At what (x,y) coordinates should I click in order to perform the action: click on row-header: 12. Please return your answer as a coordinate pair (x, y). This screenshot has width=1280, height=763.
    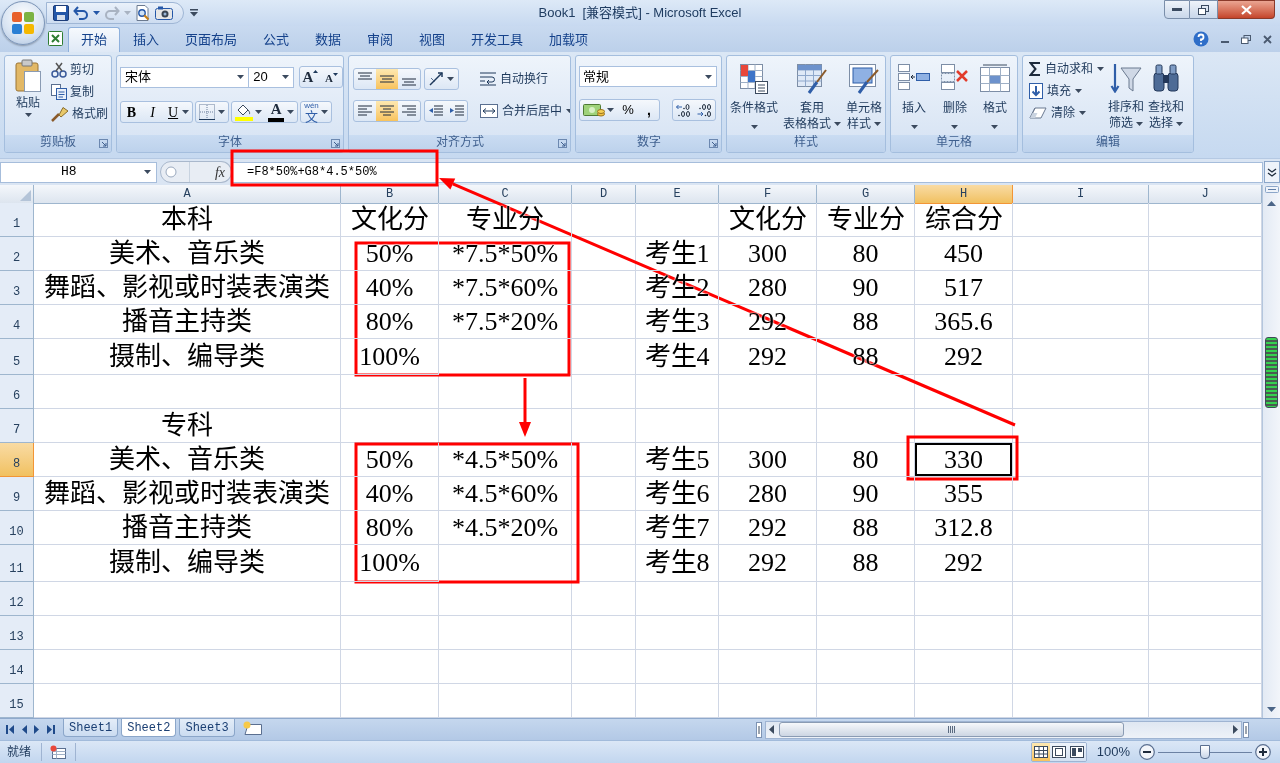
    Looking at the image, I should click on (17, 599).